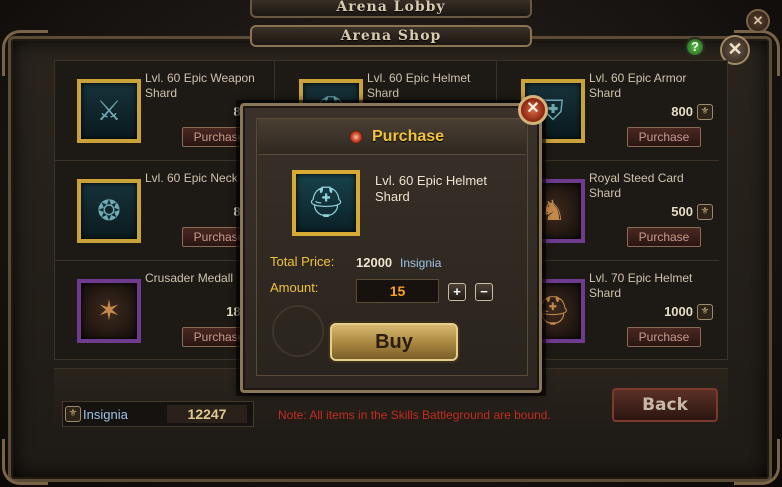 The height and width of the screenshot is (487, 782). Describe the element at coordinates (374, 262) in the screenshot. I see `total-price-value: 12000` at that location.